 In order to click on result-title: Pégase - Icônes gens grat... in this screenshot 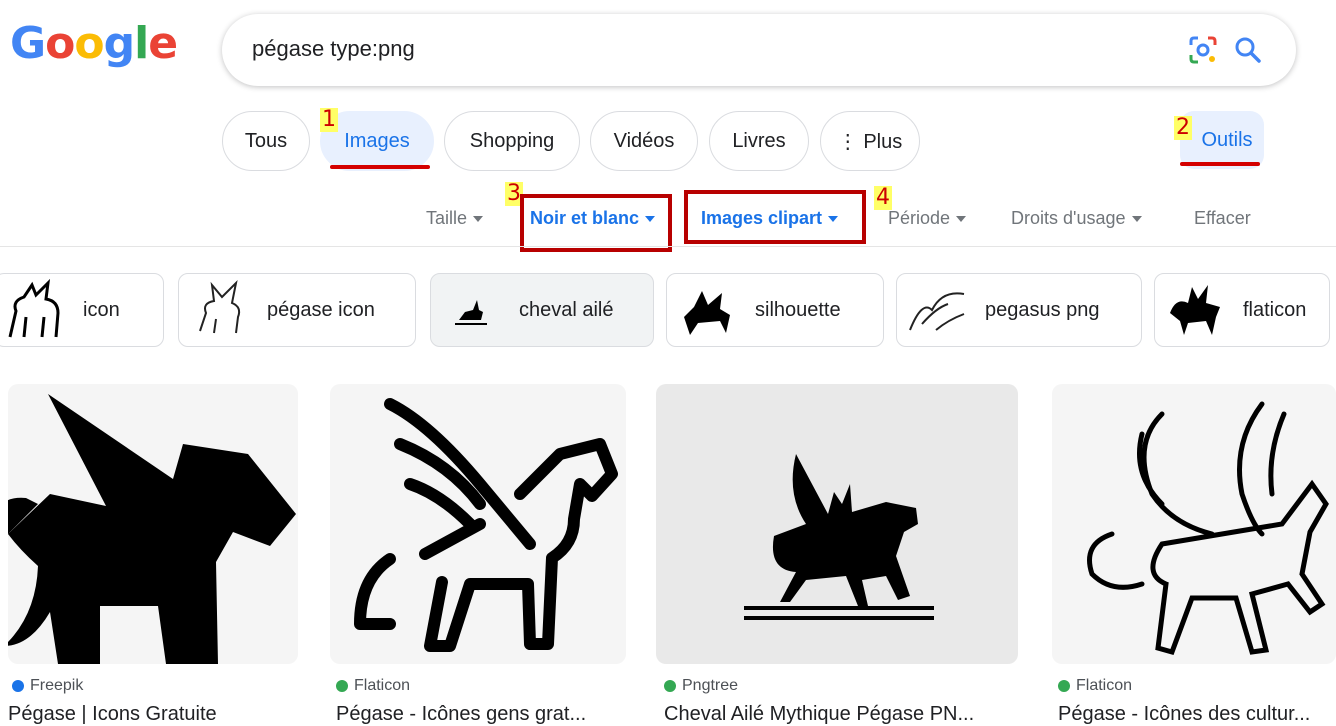, I will do `click(484, 714)`.